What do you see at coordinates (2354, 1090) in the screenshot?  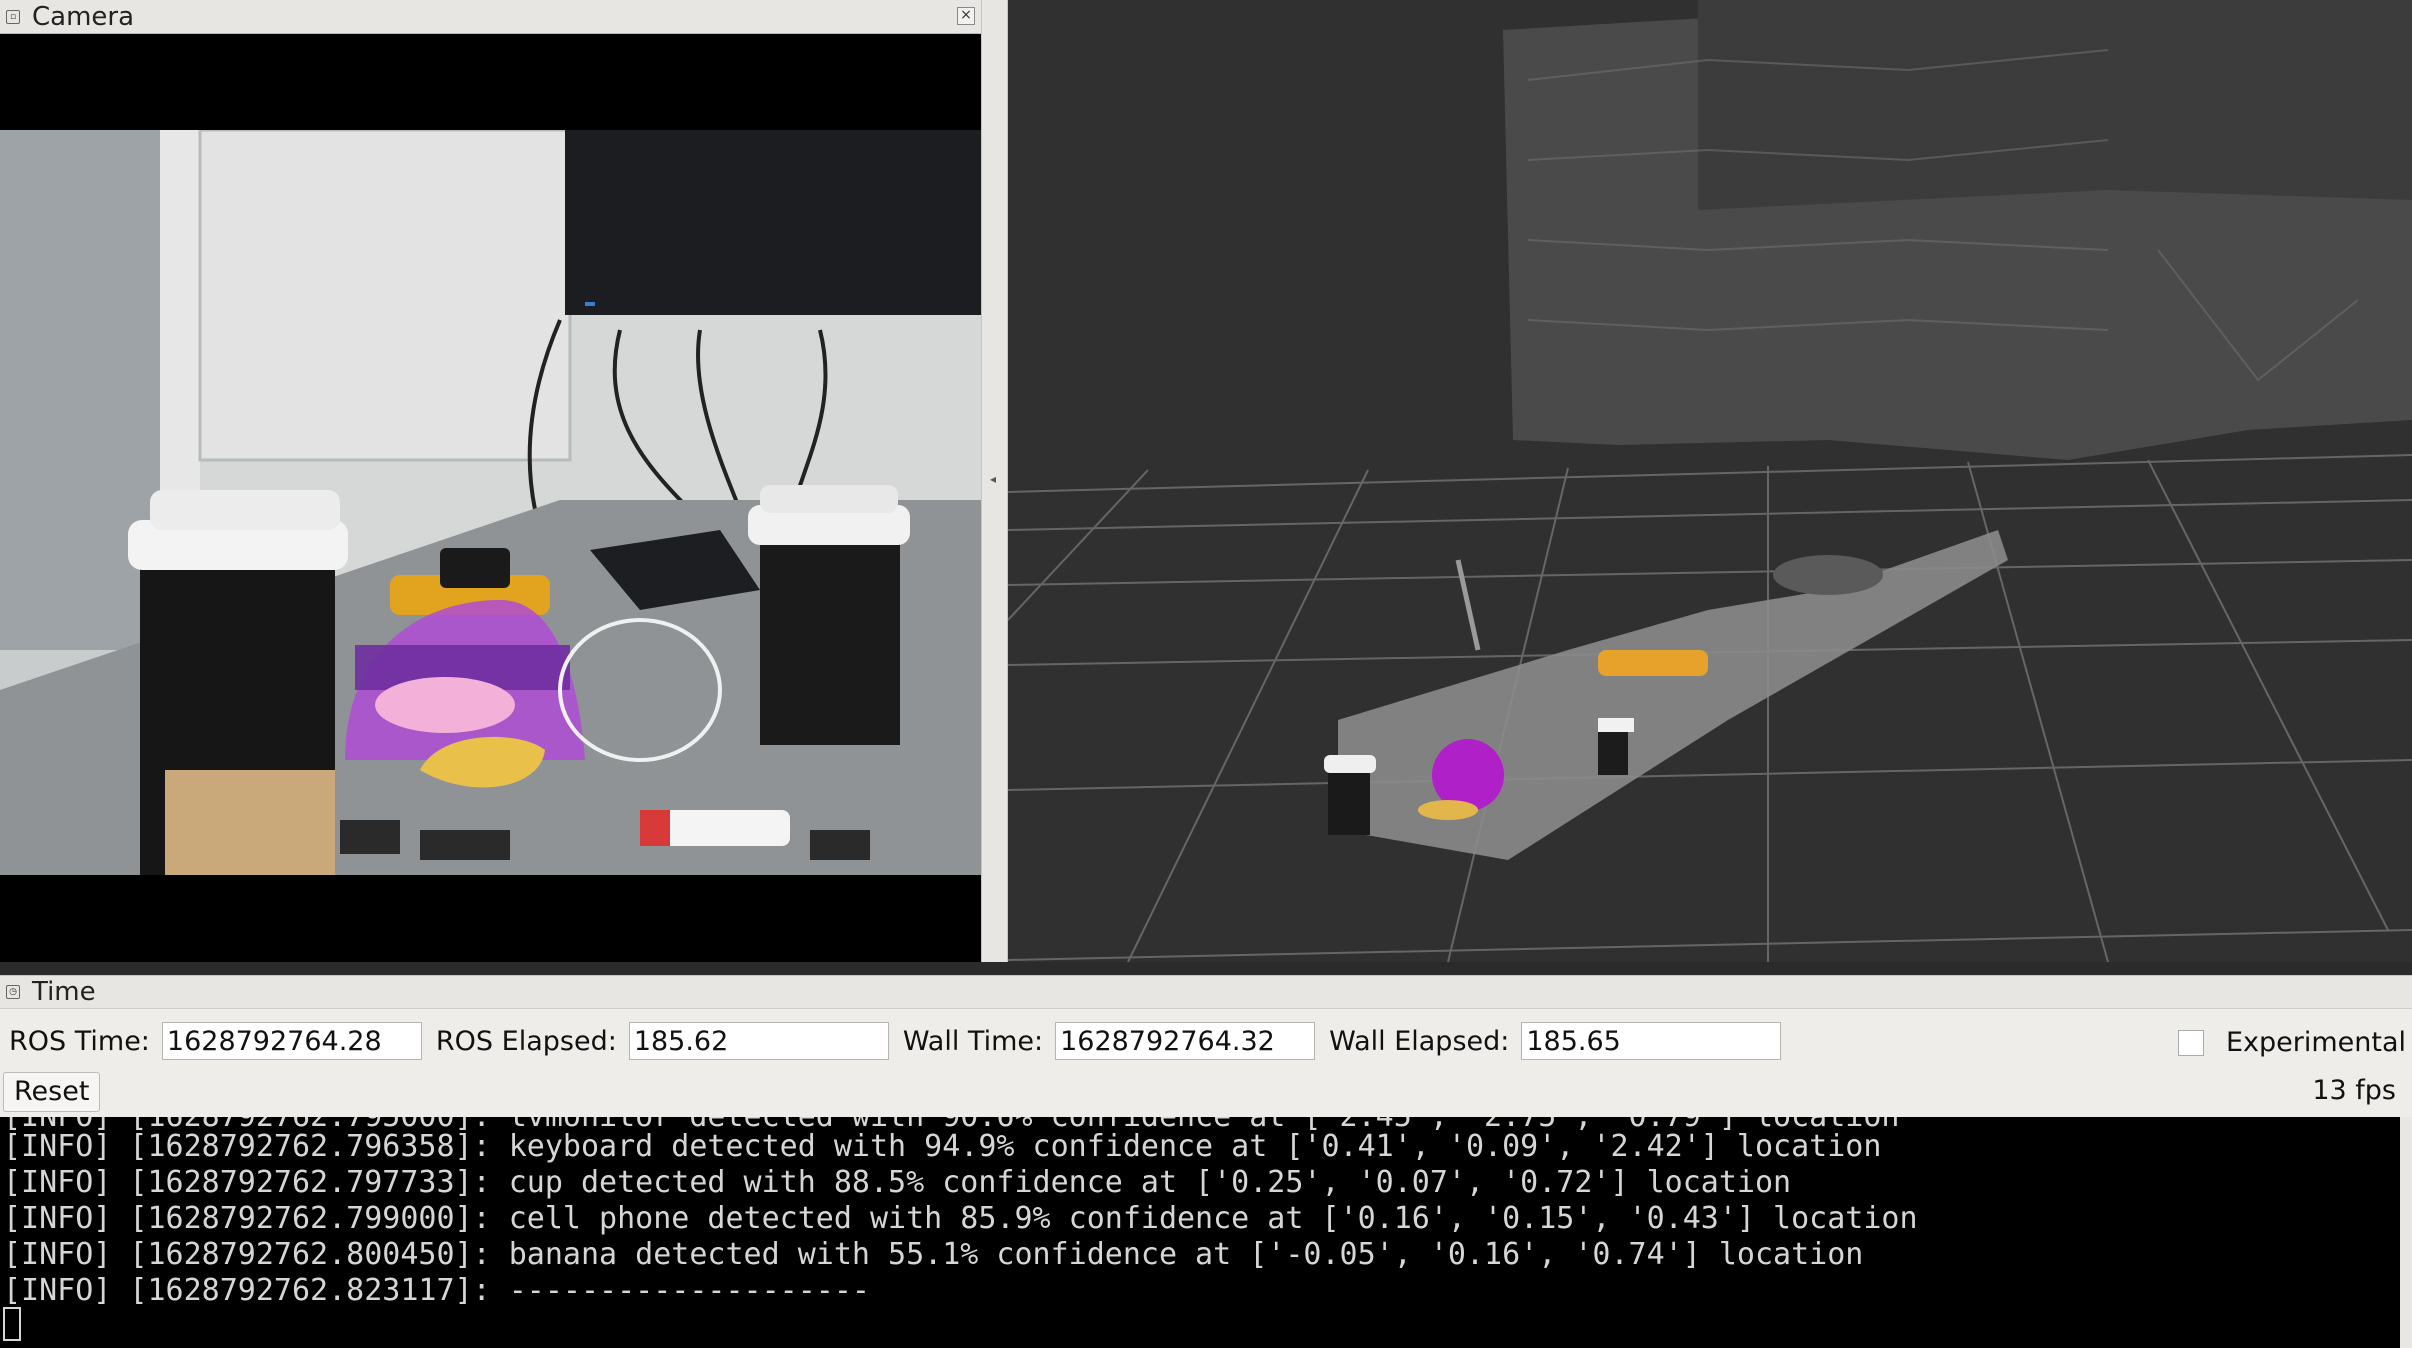 I see `fps-readout: 13 fps` at bounding box center [2354, 1090].